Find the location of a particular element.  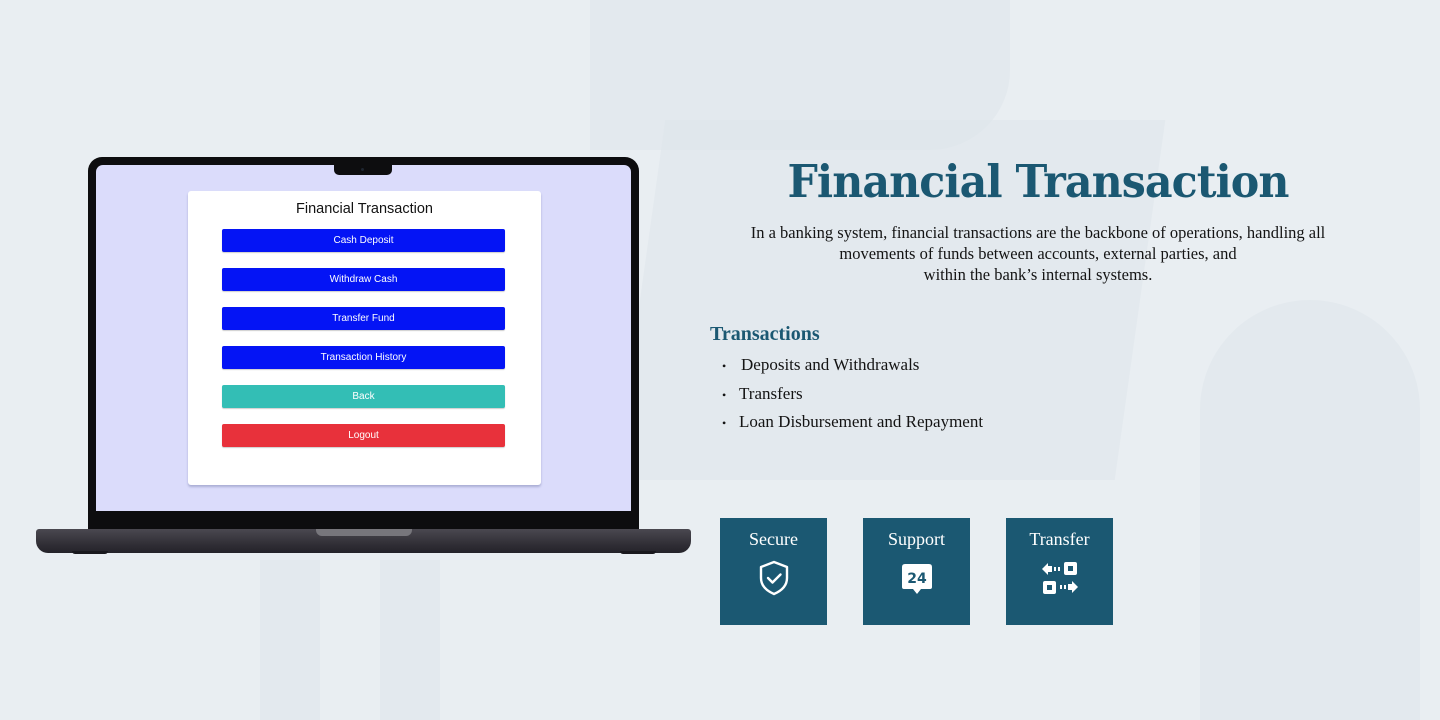

support-24-icon: 24 is located at coordinates (916, 579).